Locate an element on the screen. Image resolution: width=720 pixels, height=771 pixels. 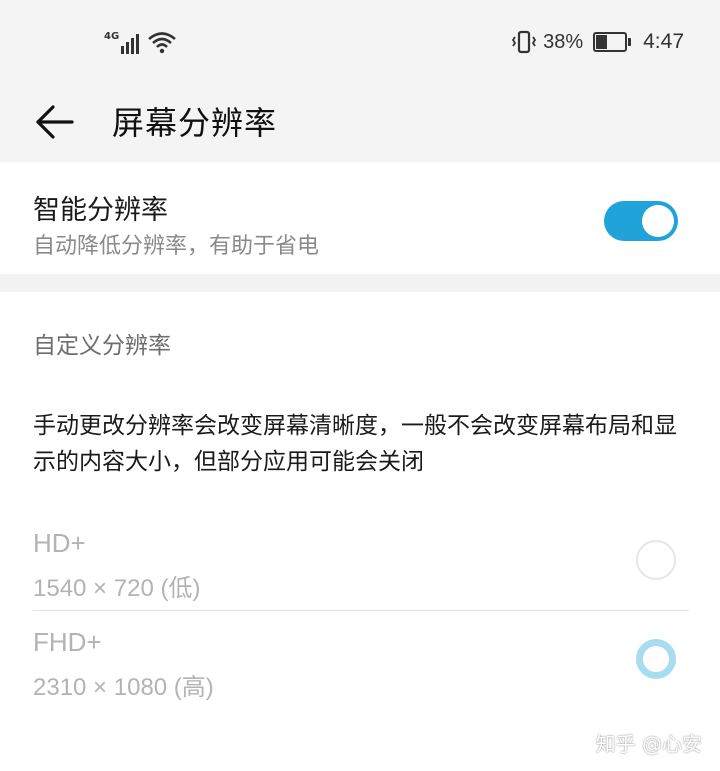
network-type-label: 4G is located at coordinates (112, 36).